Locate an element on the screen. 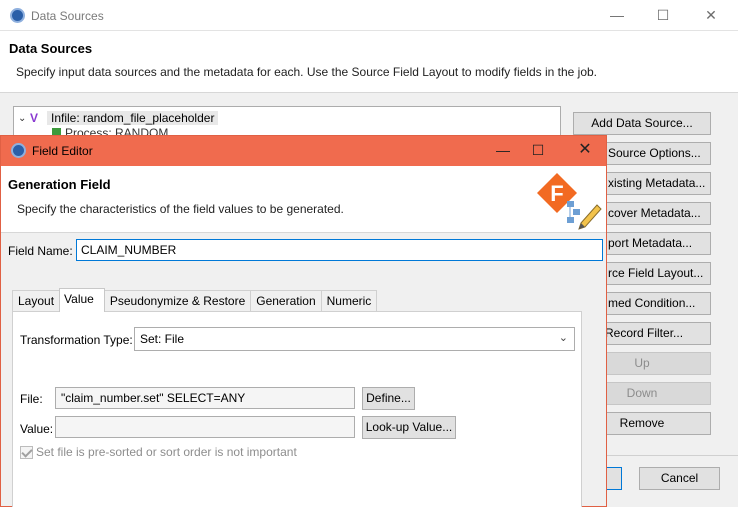  infile-icon: V is located at coordinates (34, 118).